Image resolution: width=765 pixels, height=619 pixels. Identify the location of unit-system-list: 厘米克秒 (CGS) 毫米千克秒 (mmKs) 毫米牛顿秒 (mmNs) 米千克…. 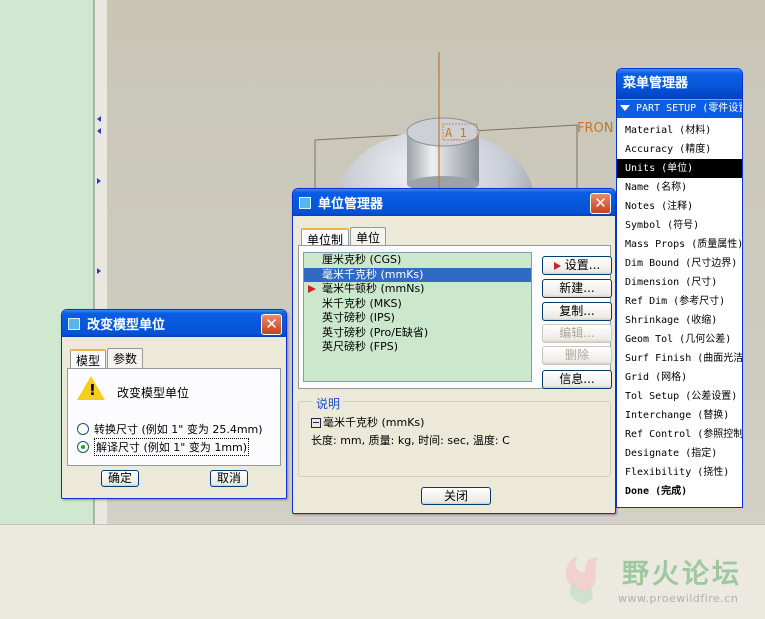
(417, 317).